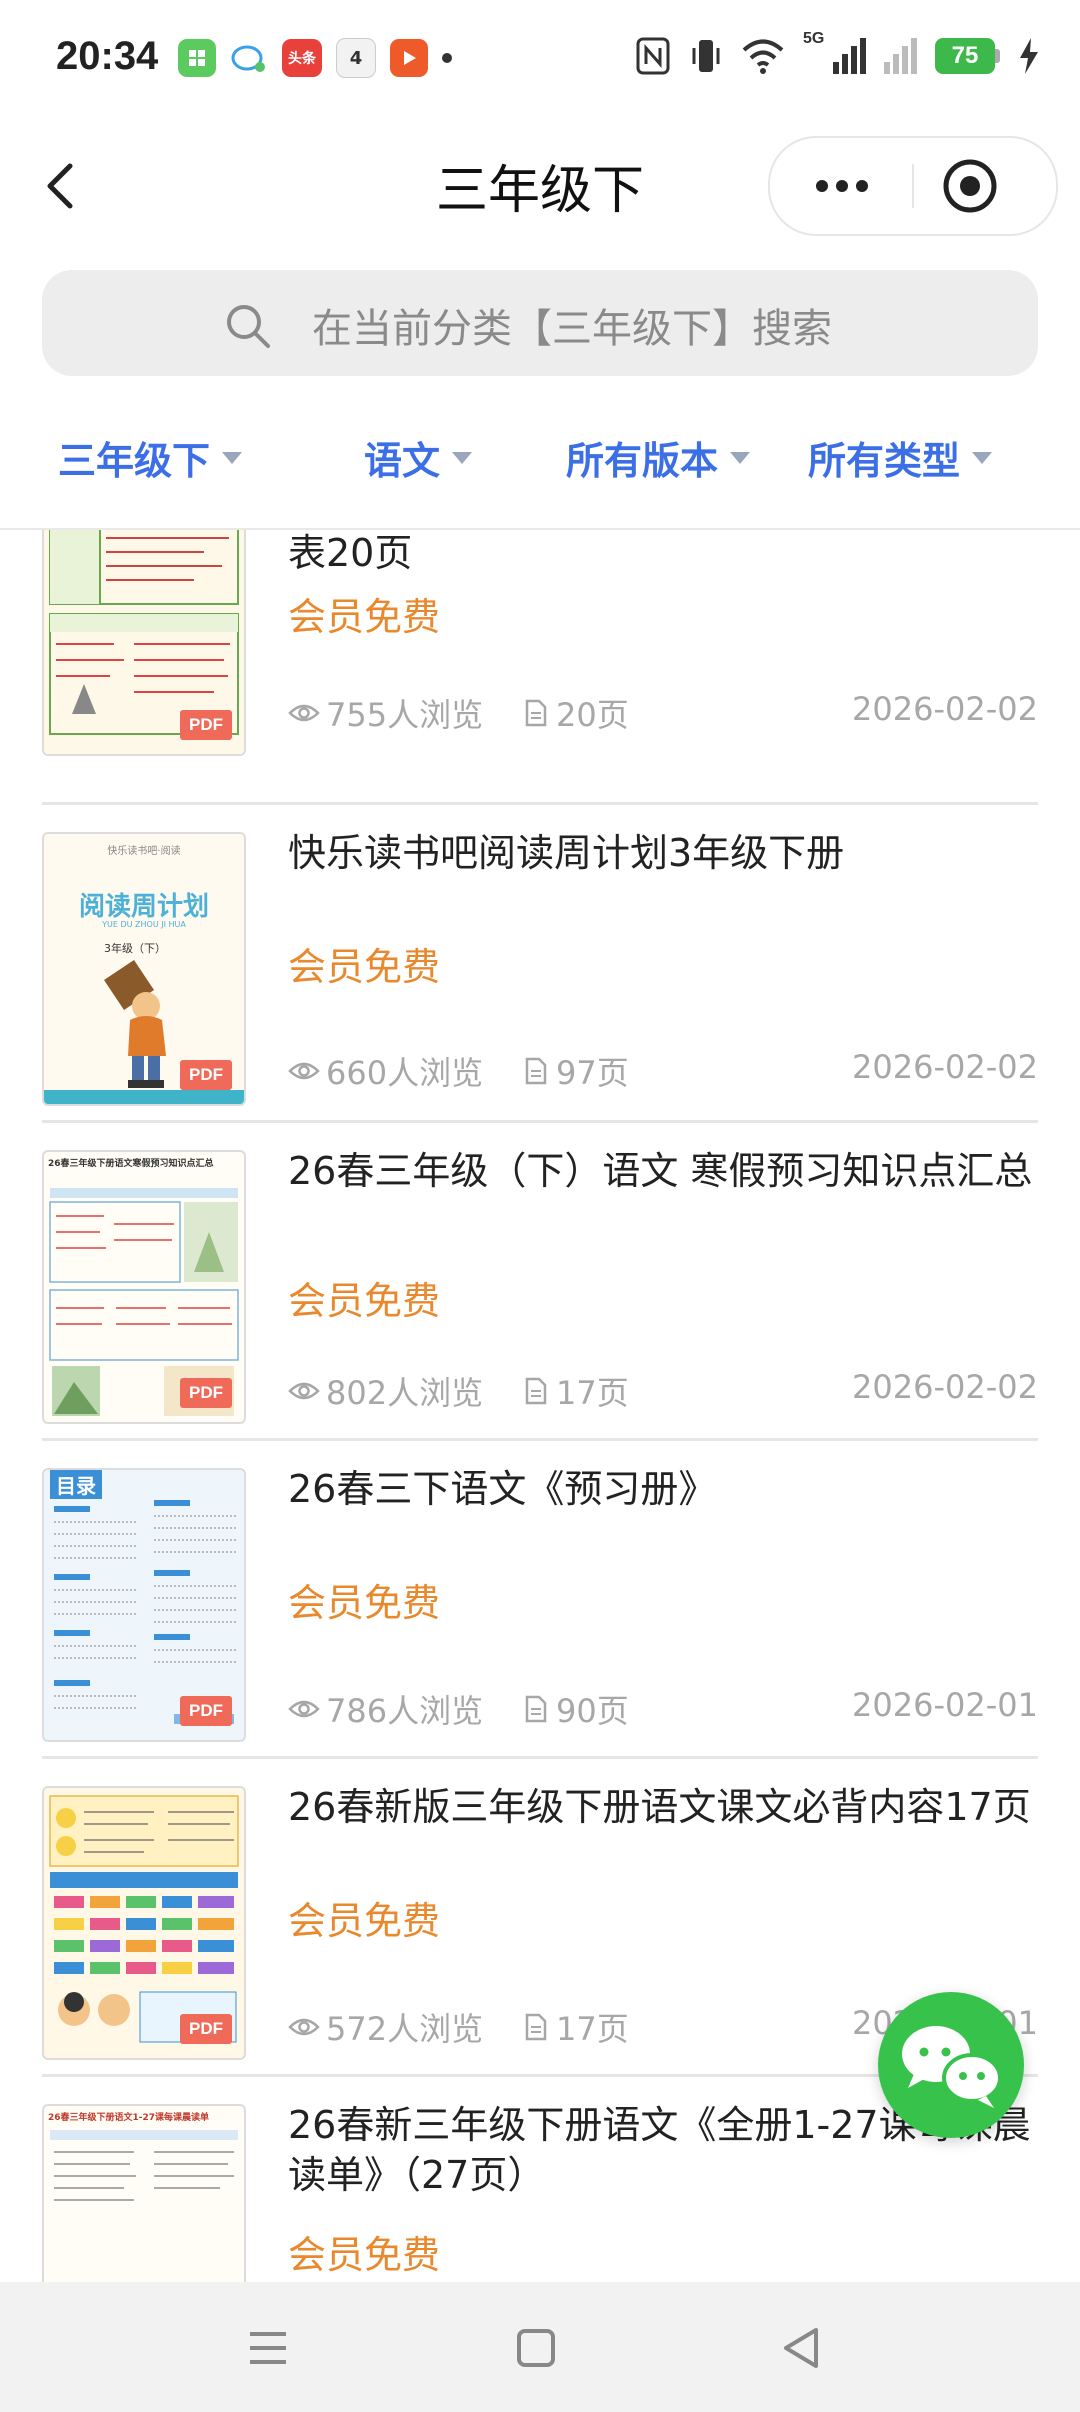  I want to click on nav-bar: 三年级下, so click(540, 185).